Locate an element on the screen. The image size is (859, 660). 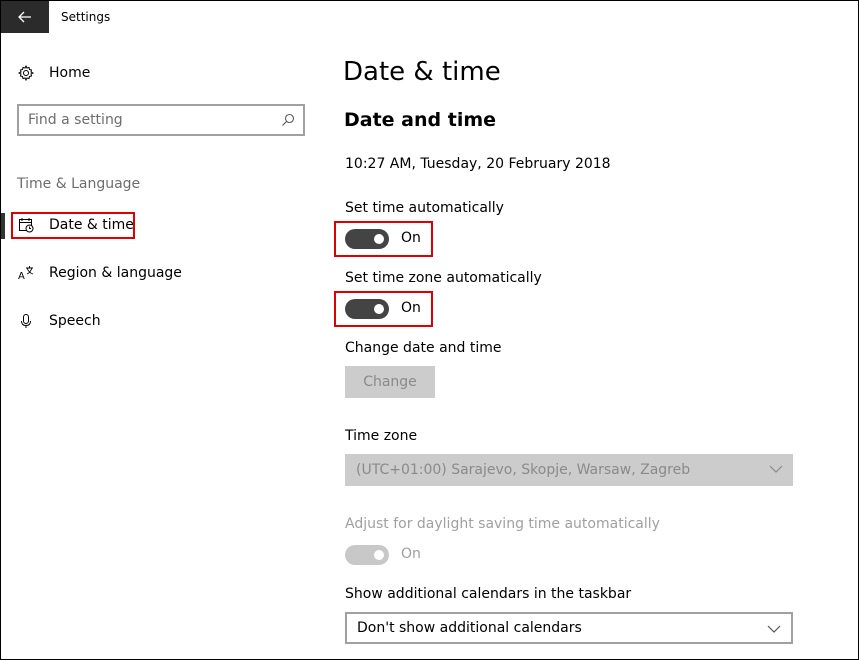
change-datetime-label: Change date and time is located at coordinates (423, 348).